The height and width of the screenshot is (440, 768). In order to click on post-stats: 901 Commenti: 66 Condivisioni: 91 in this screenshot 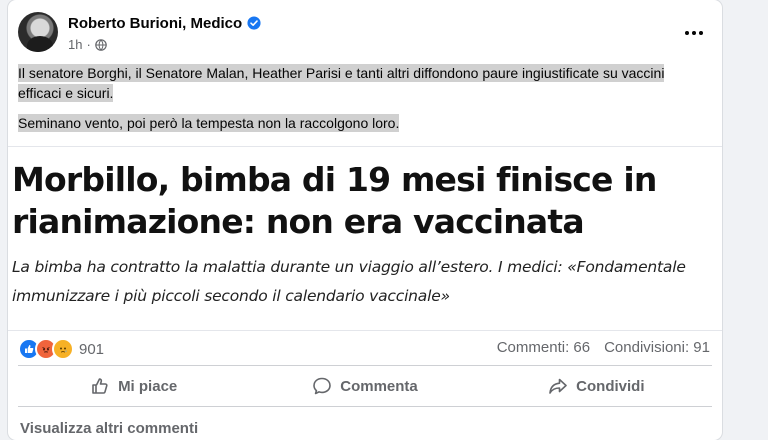, I will do `click(365, 347)`.